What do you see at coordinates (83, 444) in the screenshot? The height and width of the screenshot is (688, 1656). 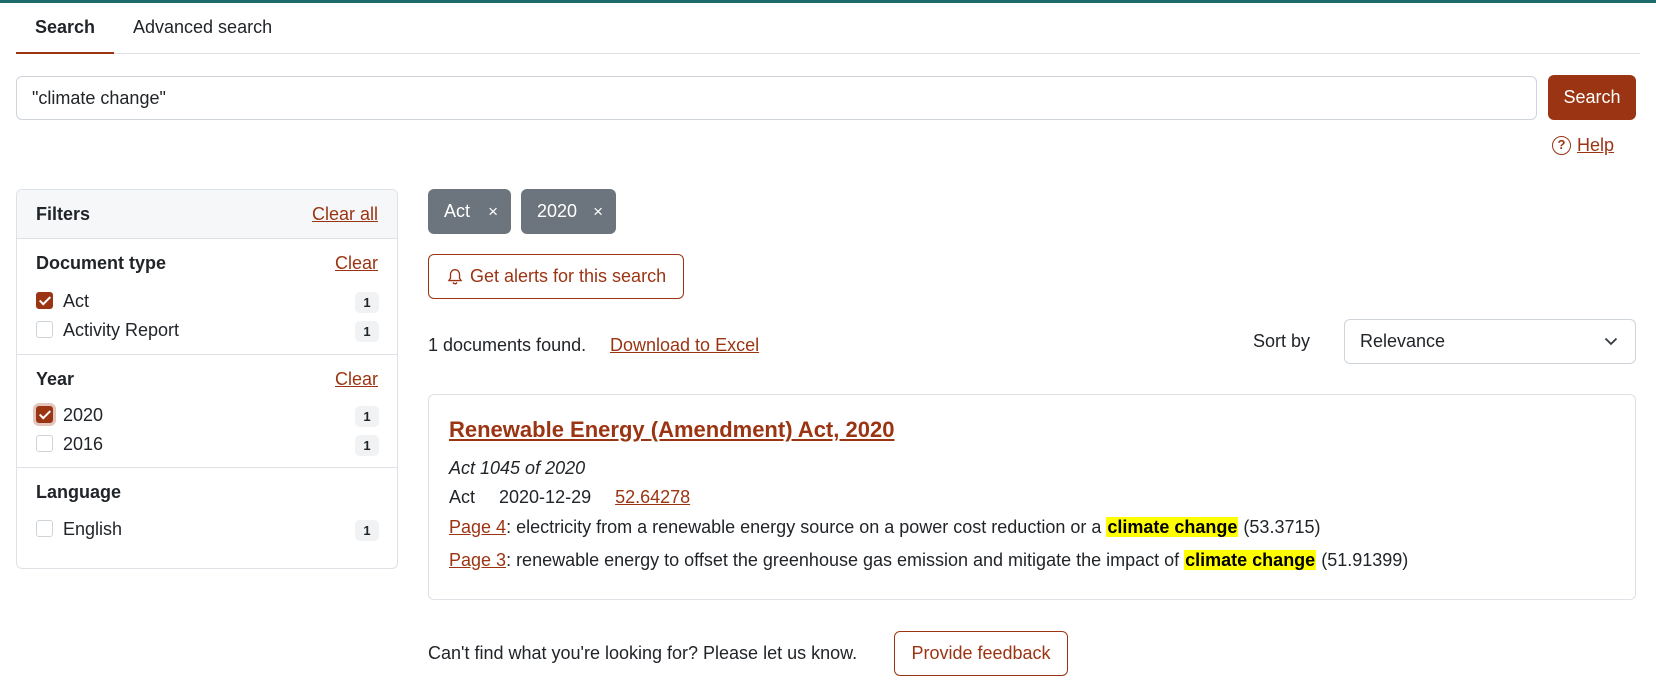 I see `filter-option-label: 2016` at bounding box center [83, 444].